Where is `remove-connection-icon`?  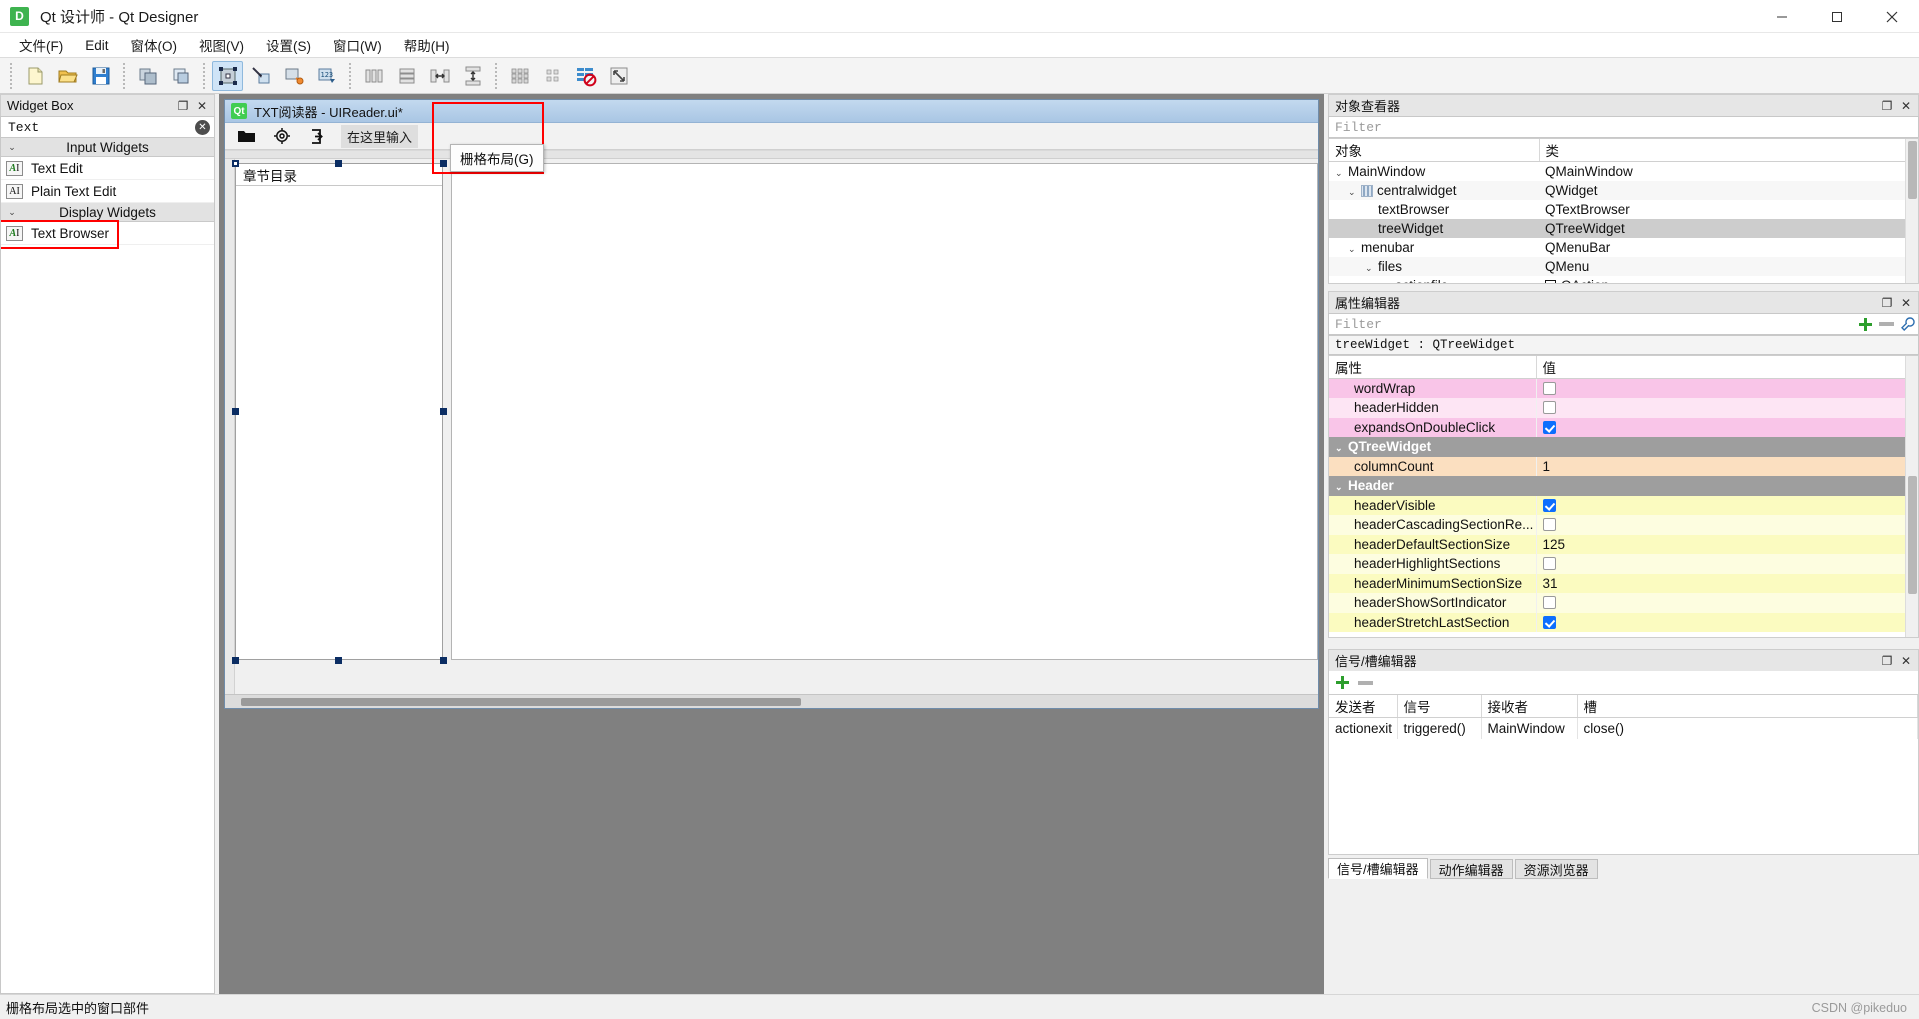 remove-connection-icon is located at coordinates (1365, 682).